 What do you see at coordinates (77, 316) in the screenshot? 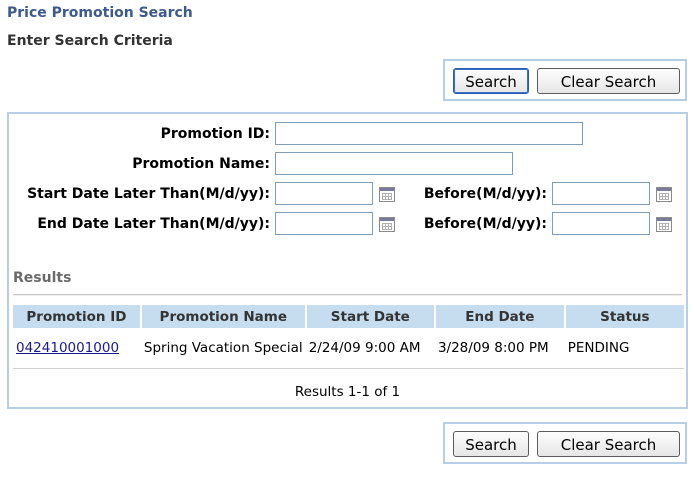
I see `column-header-promotion-id: Promotion ID` at bounding box center [77, 316].